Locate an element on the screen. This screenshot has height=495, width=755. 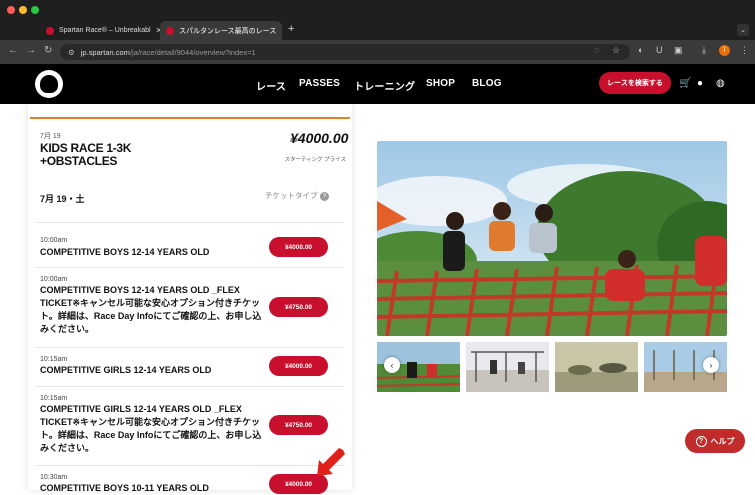
help-question-icon: ? is located at coordinates (701, 441).